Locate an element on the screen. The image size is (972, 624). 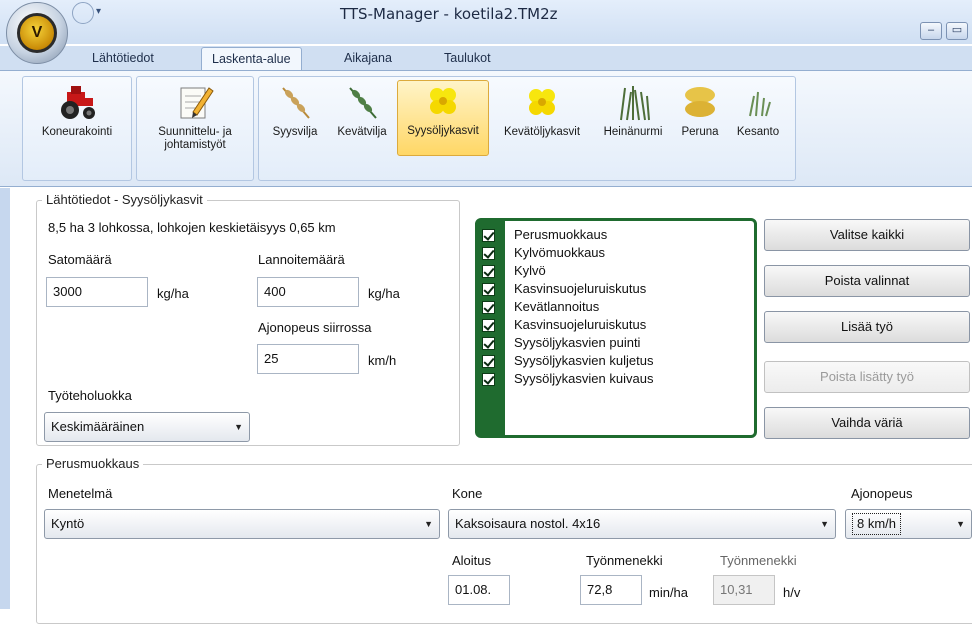
start-input: 01.08. is located at coordinates (479, 590).